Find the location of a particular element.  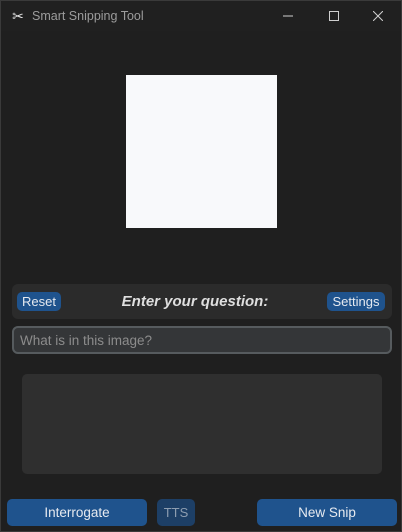

maximize-button is located at coordinates (334, 16).